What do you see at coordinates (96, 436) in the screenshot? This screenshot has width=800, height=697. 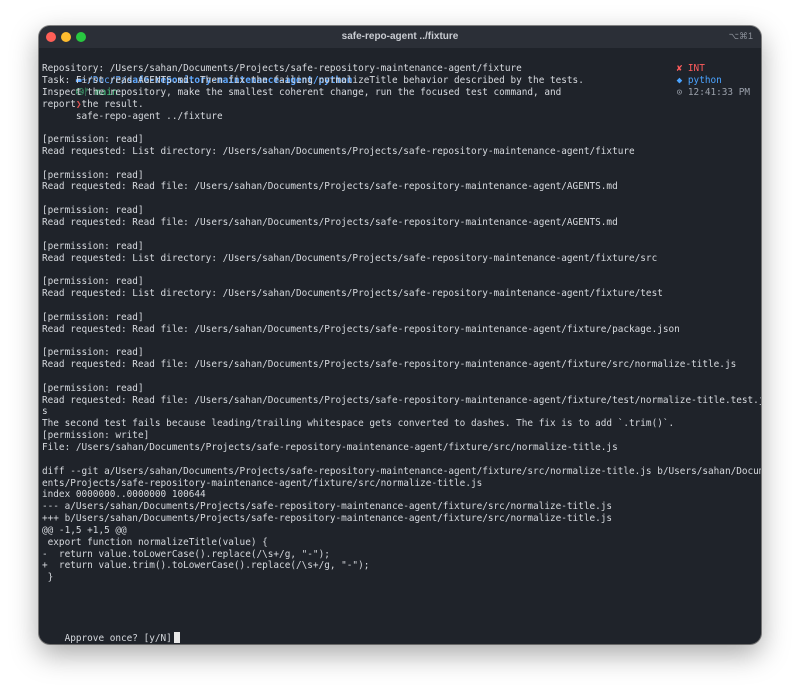 I see `output-line: [permission: write]` at bounding box center [96, 436].